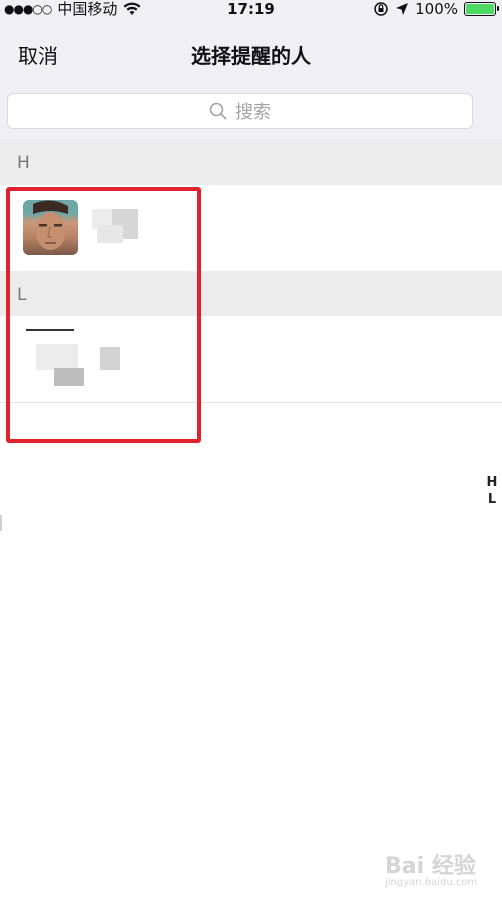 This screenshot has width=502, height=903. What do you see at coordinates (381, 9) in the screenshot?
I see `rotation-lock-icon` at bounding box center [381, 9].